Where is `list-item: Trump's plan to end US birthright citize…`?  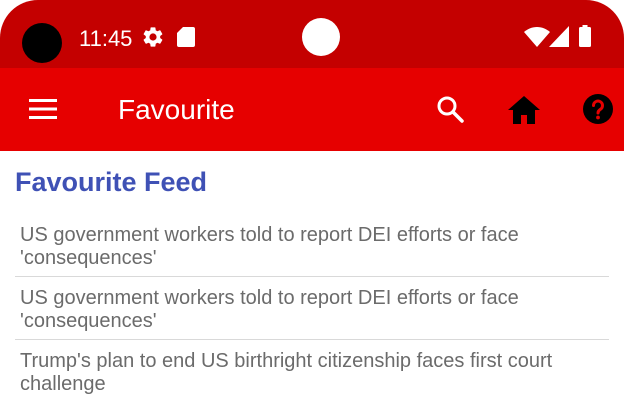 list-item: Trump's plan to end US birthright citize… is located at coordinates (312, 370).